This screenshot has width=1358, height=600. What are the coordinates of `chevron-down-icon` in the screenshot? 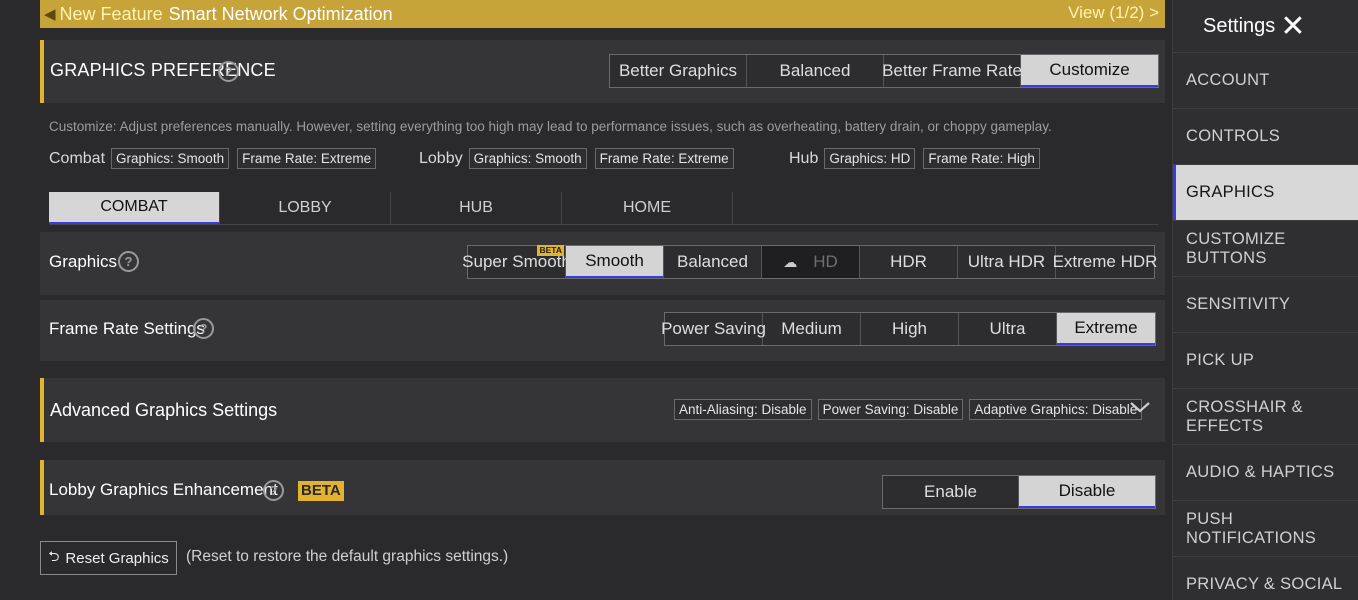 It's located at (1140, 408).